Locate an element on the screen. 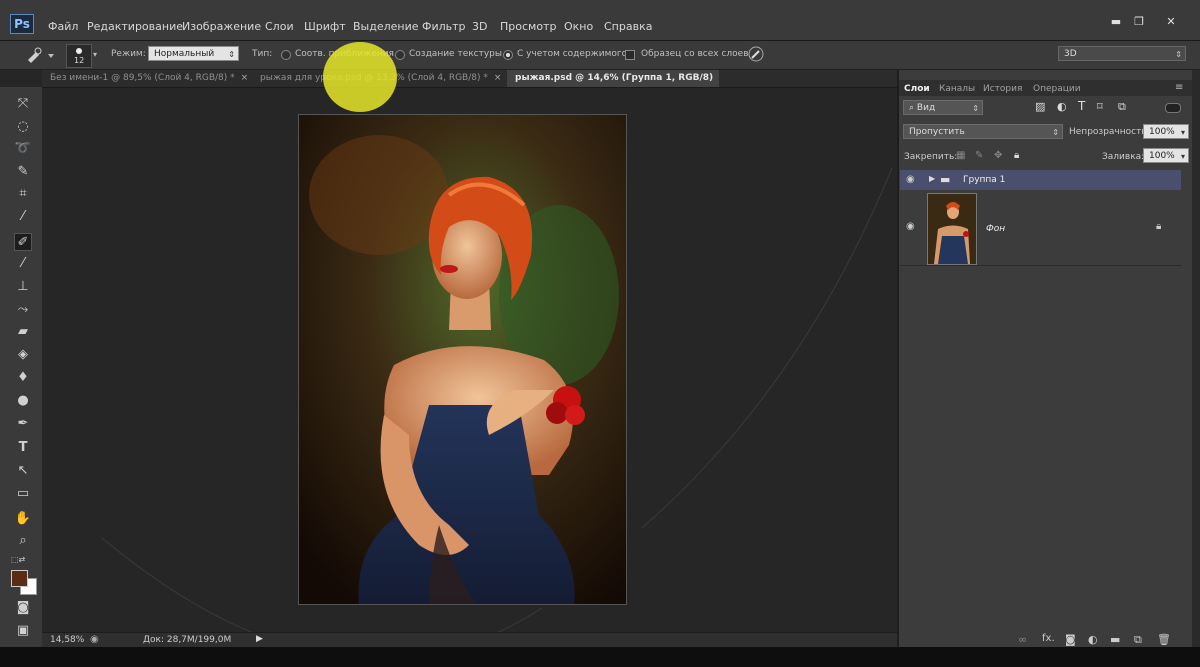  panel-menu-icon: ≡ is located at coordinates (1179, 87).